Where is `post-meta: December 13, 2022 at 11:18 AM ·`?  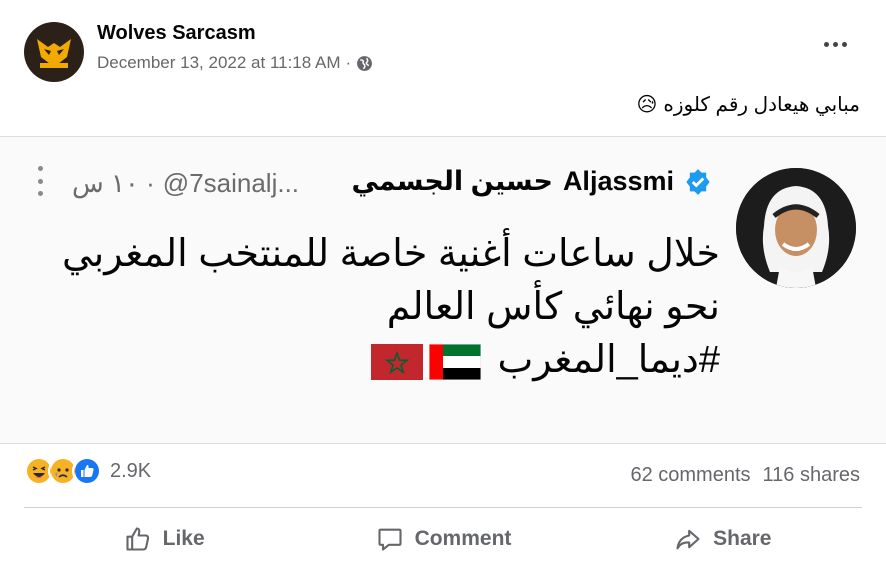 post-meta: December 13, 2022 at 11:18 AM · is located at coordinates (235, 63).